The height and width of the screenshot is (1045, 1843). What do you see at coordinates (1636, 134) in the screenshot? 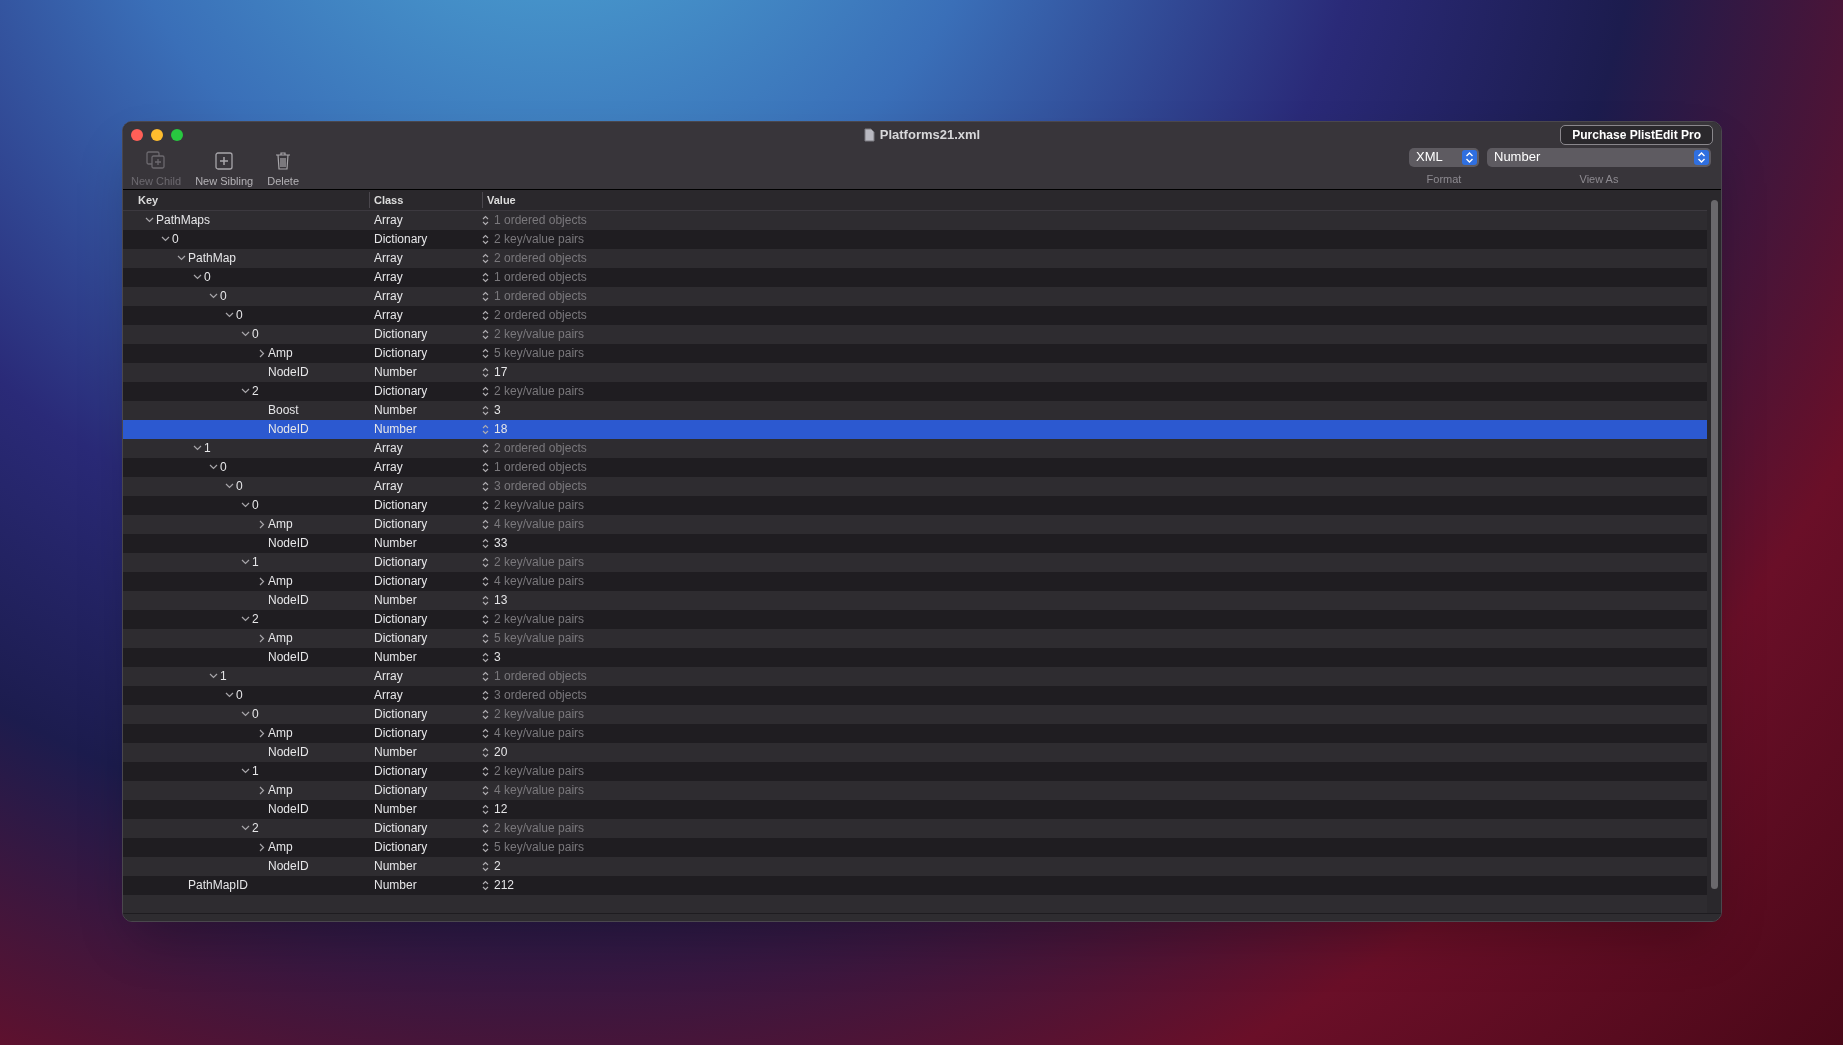
I see `purchase-button: Purchase PlistEdit Pro` at bounding box center [1636, 134].